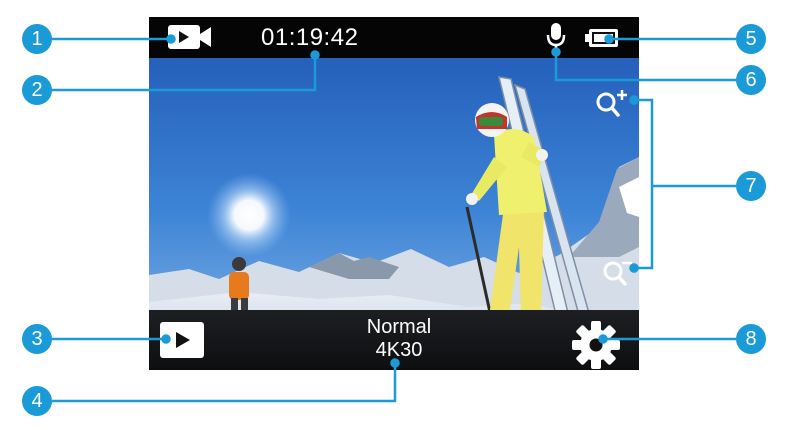 This screenshot has width=788, height=430. I want to click on callout-badge: 5, so click(751, 39).